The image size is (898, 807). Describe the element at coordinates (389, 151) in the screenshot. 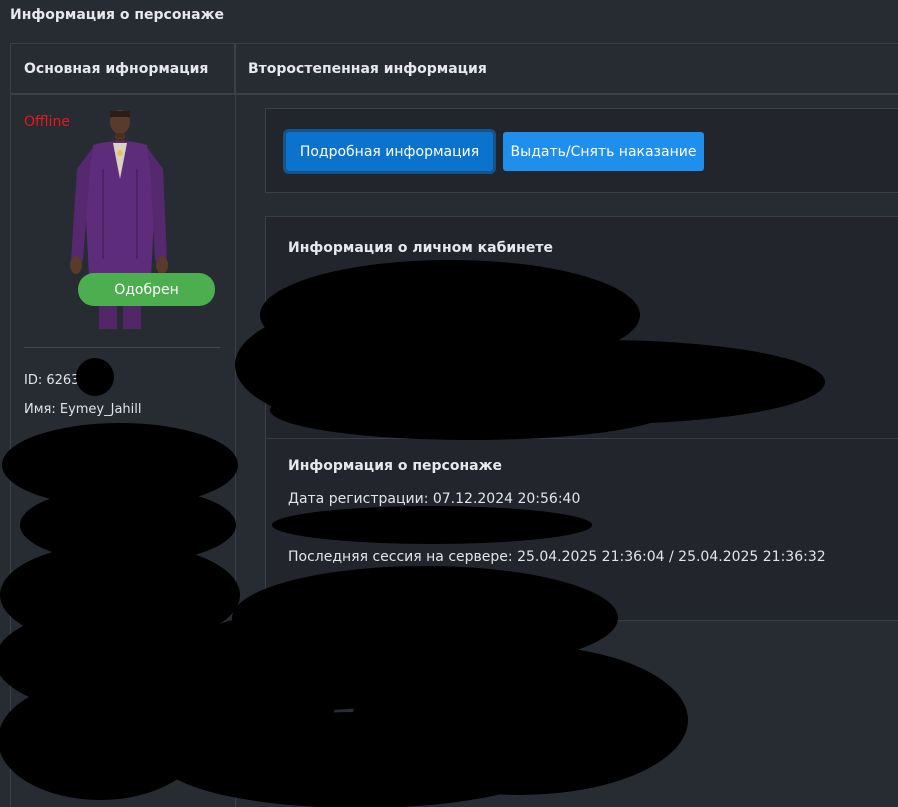

I see `details-button: Подробная информация` at that location.